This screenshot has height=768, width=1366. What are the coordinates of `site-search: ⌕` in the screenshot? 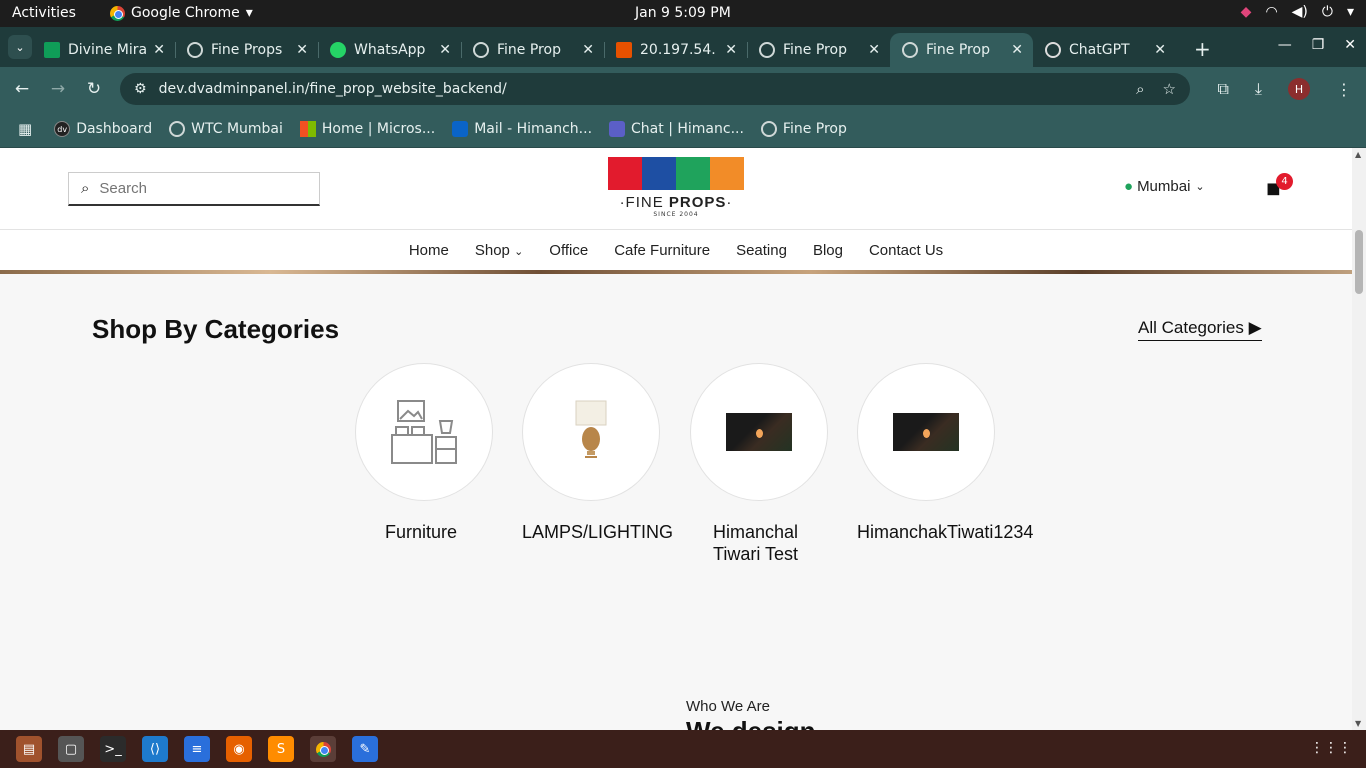 It's located at (194, 189).